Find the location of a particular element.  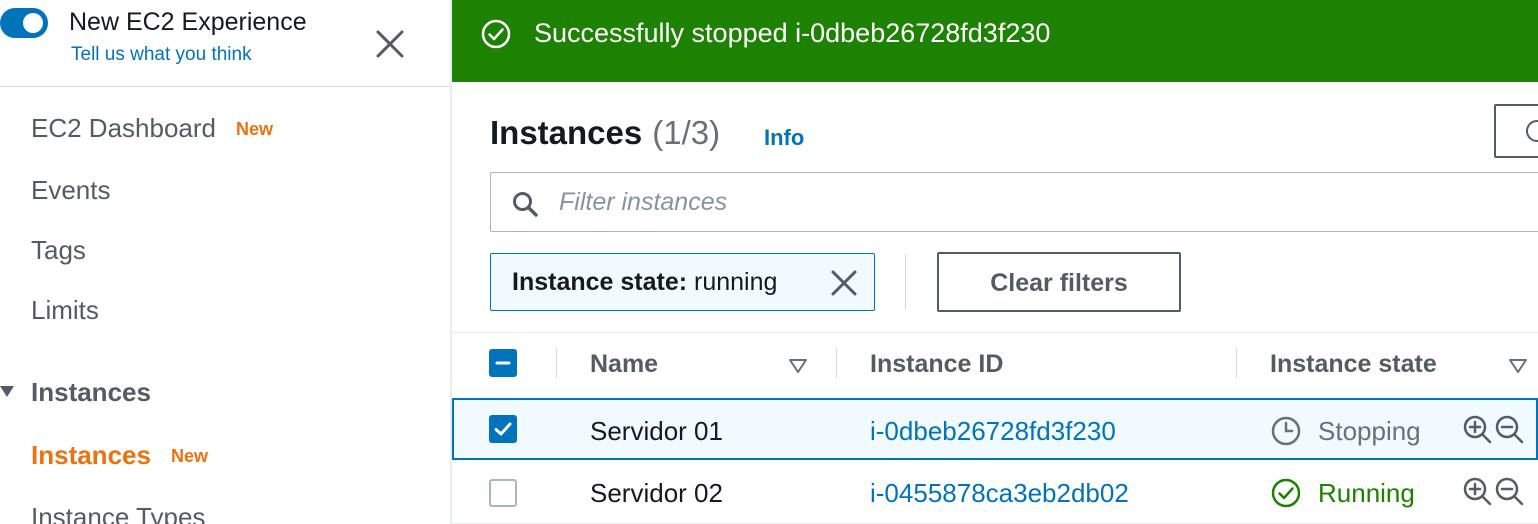

instance-state: Stopping is located at coordinates (1369, 431).